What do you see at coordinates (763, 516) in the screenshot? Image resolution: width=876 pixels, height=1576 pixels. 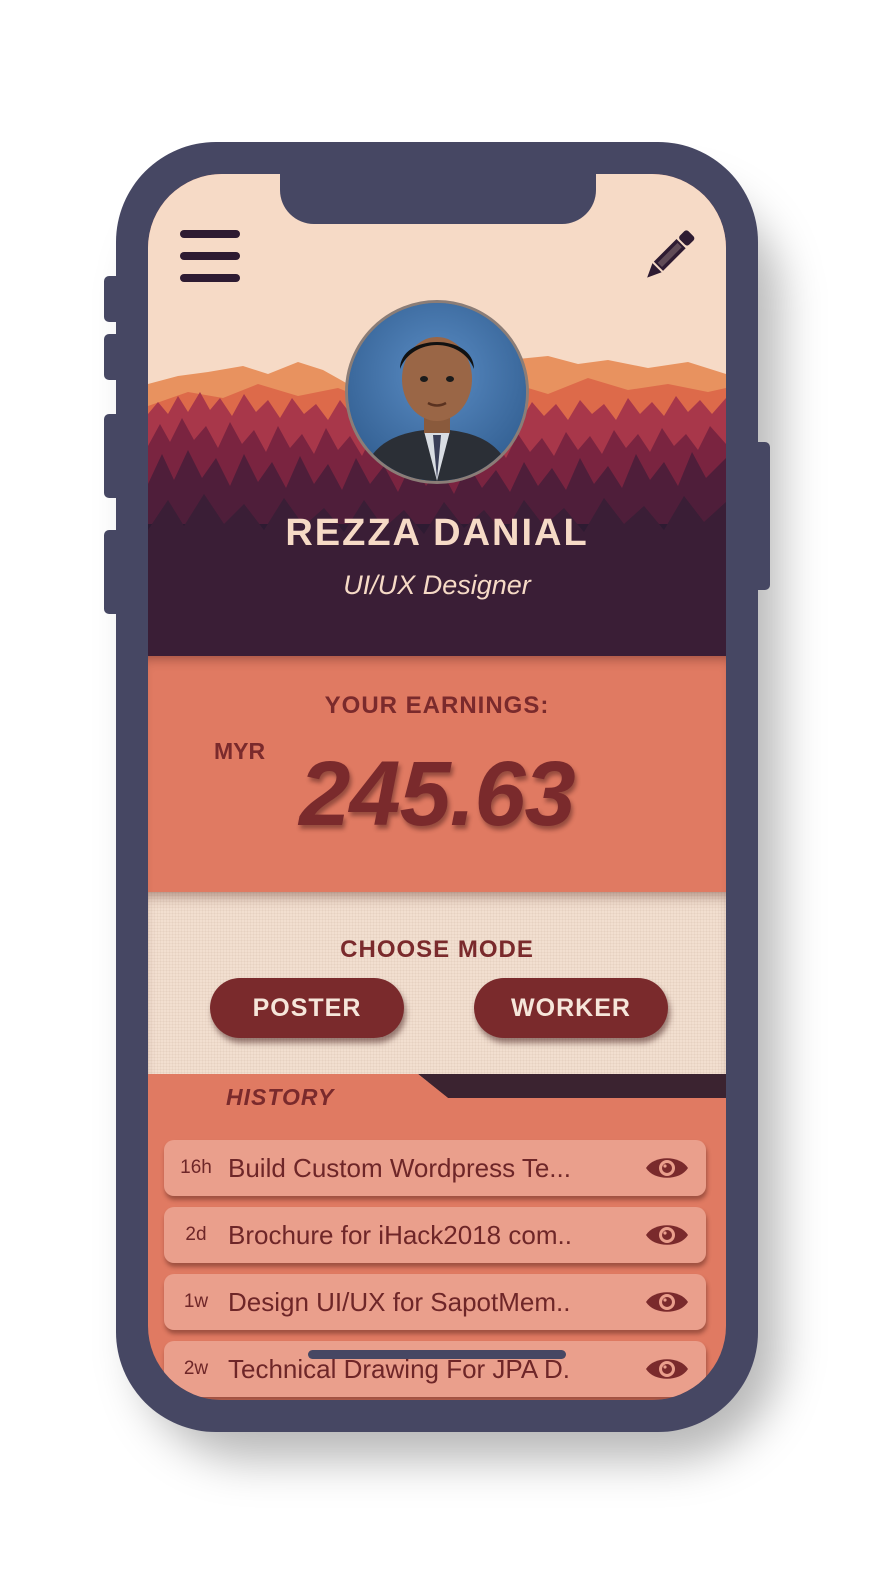 I see `phone-power-button` at bounding box center [763, 516].